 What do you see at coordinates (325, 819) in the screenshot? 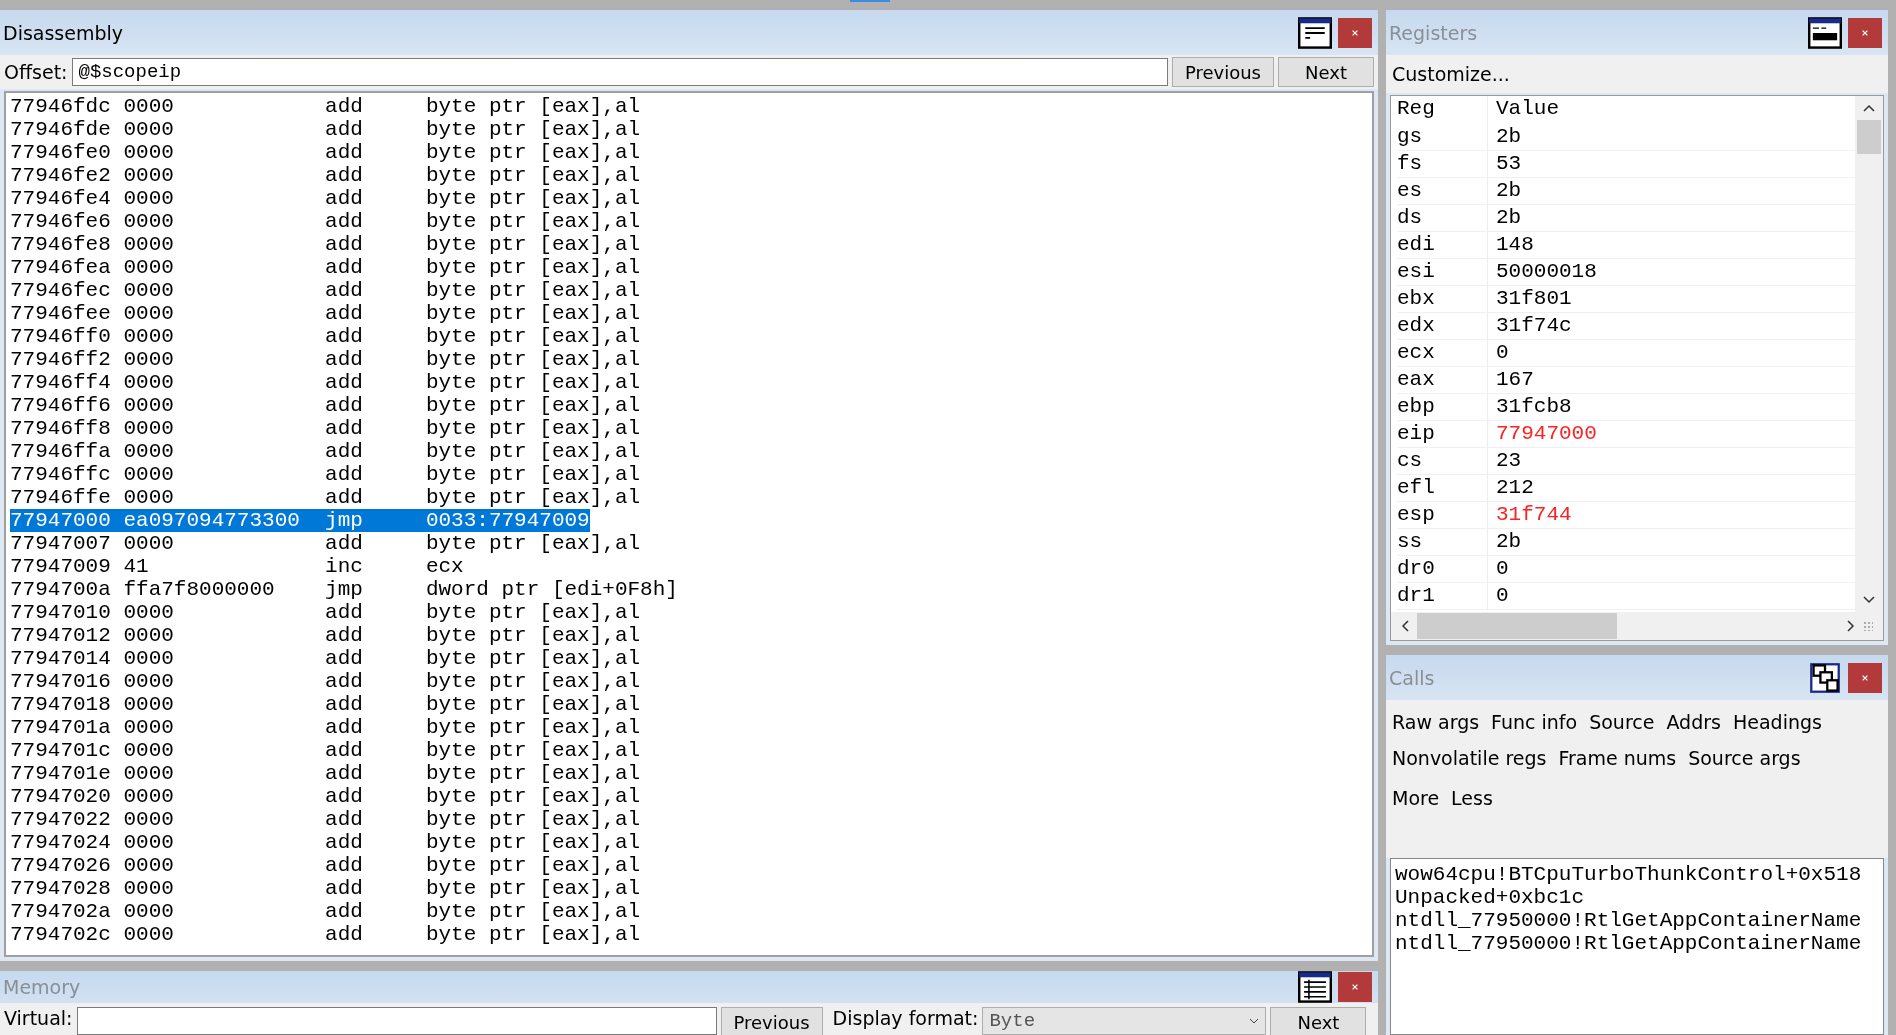
I see `disassembly-line: 77947022 0000 add byte ptr [eax],al` at bounding box center [325, 819].